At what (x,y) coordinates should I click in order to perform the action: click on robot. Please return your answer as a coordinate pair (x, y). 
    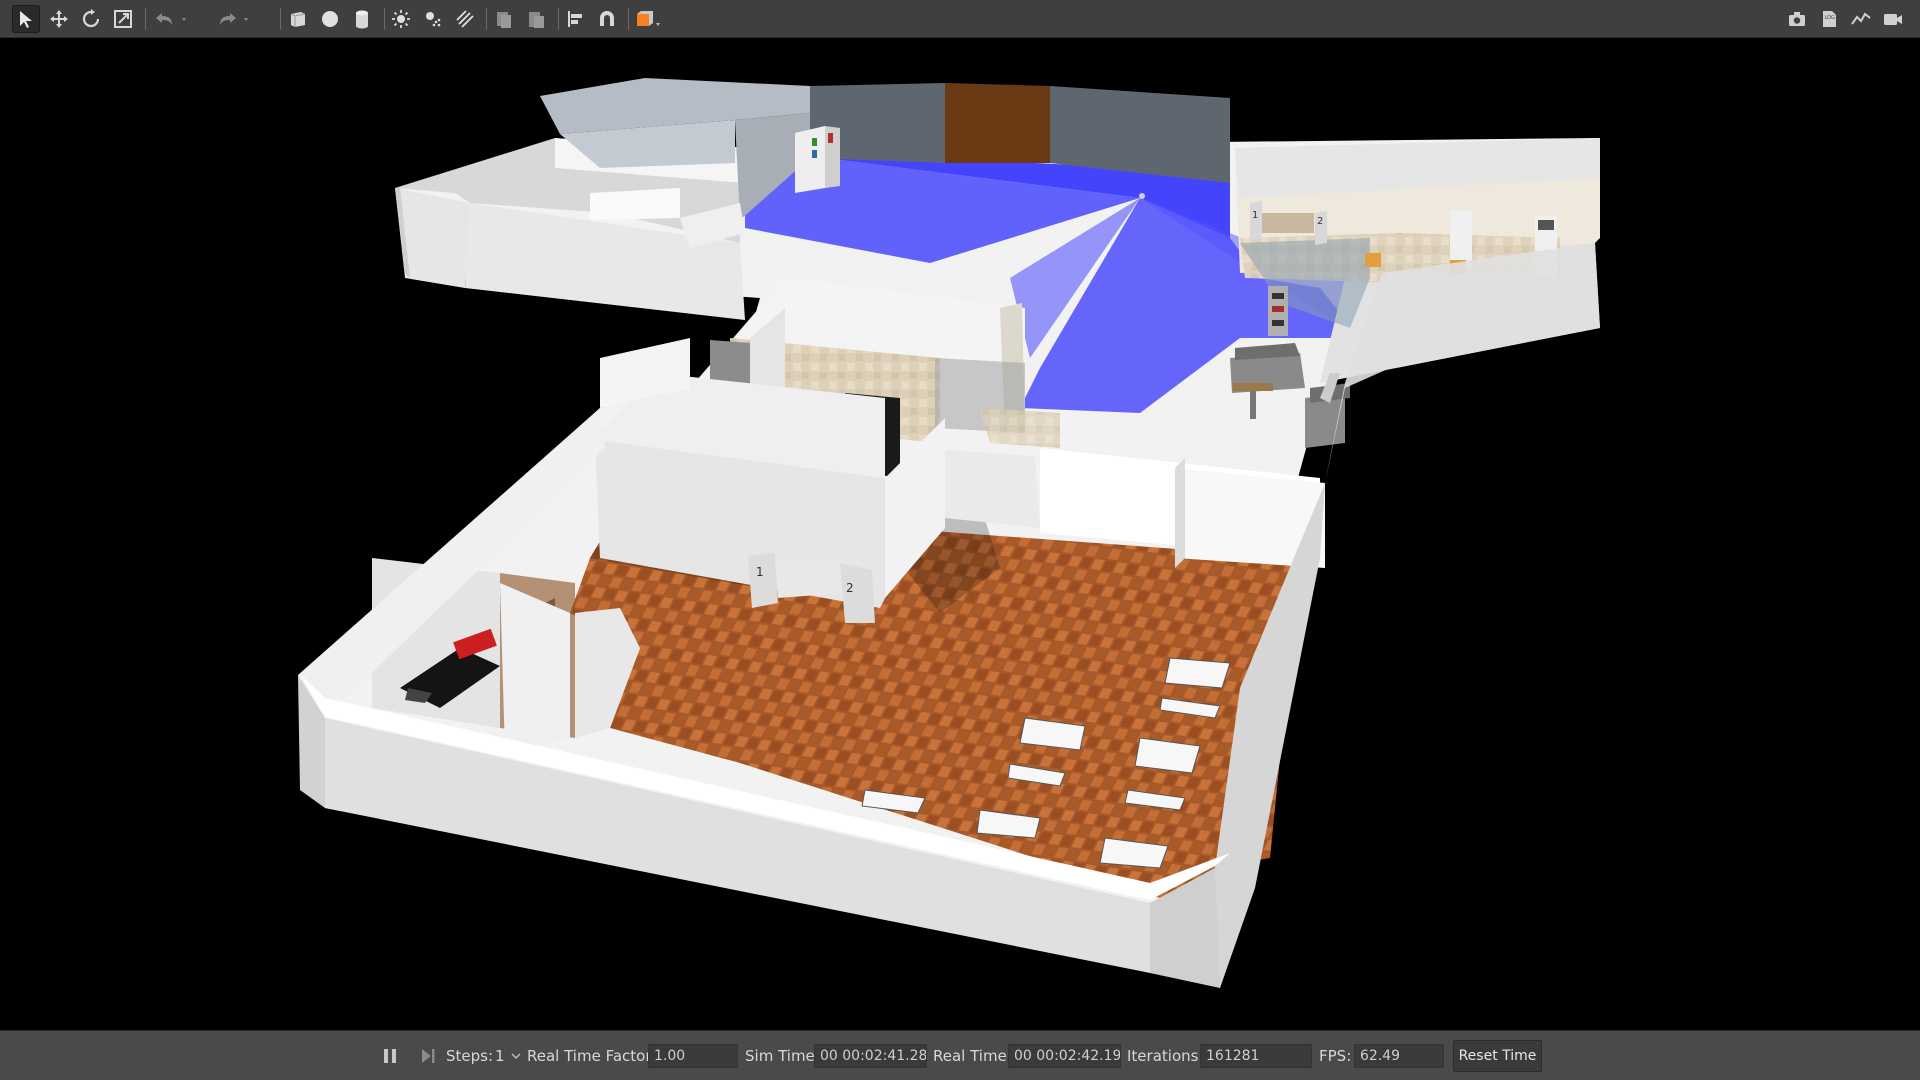
    Looking at the image, I should click on (1278, 311).